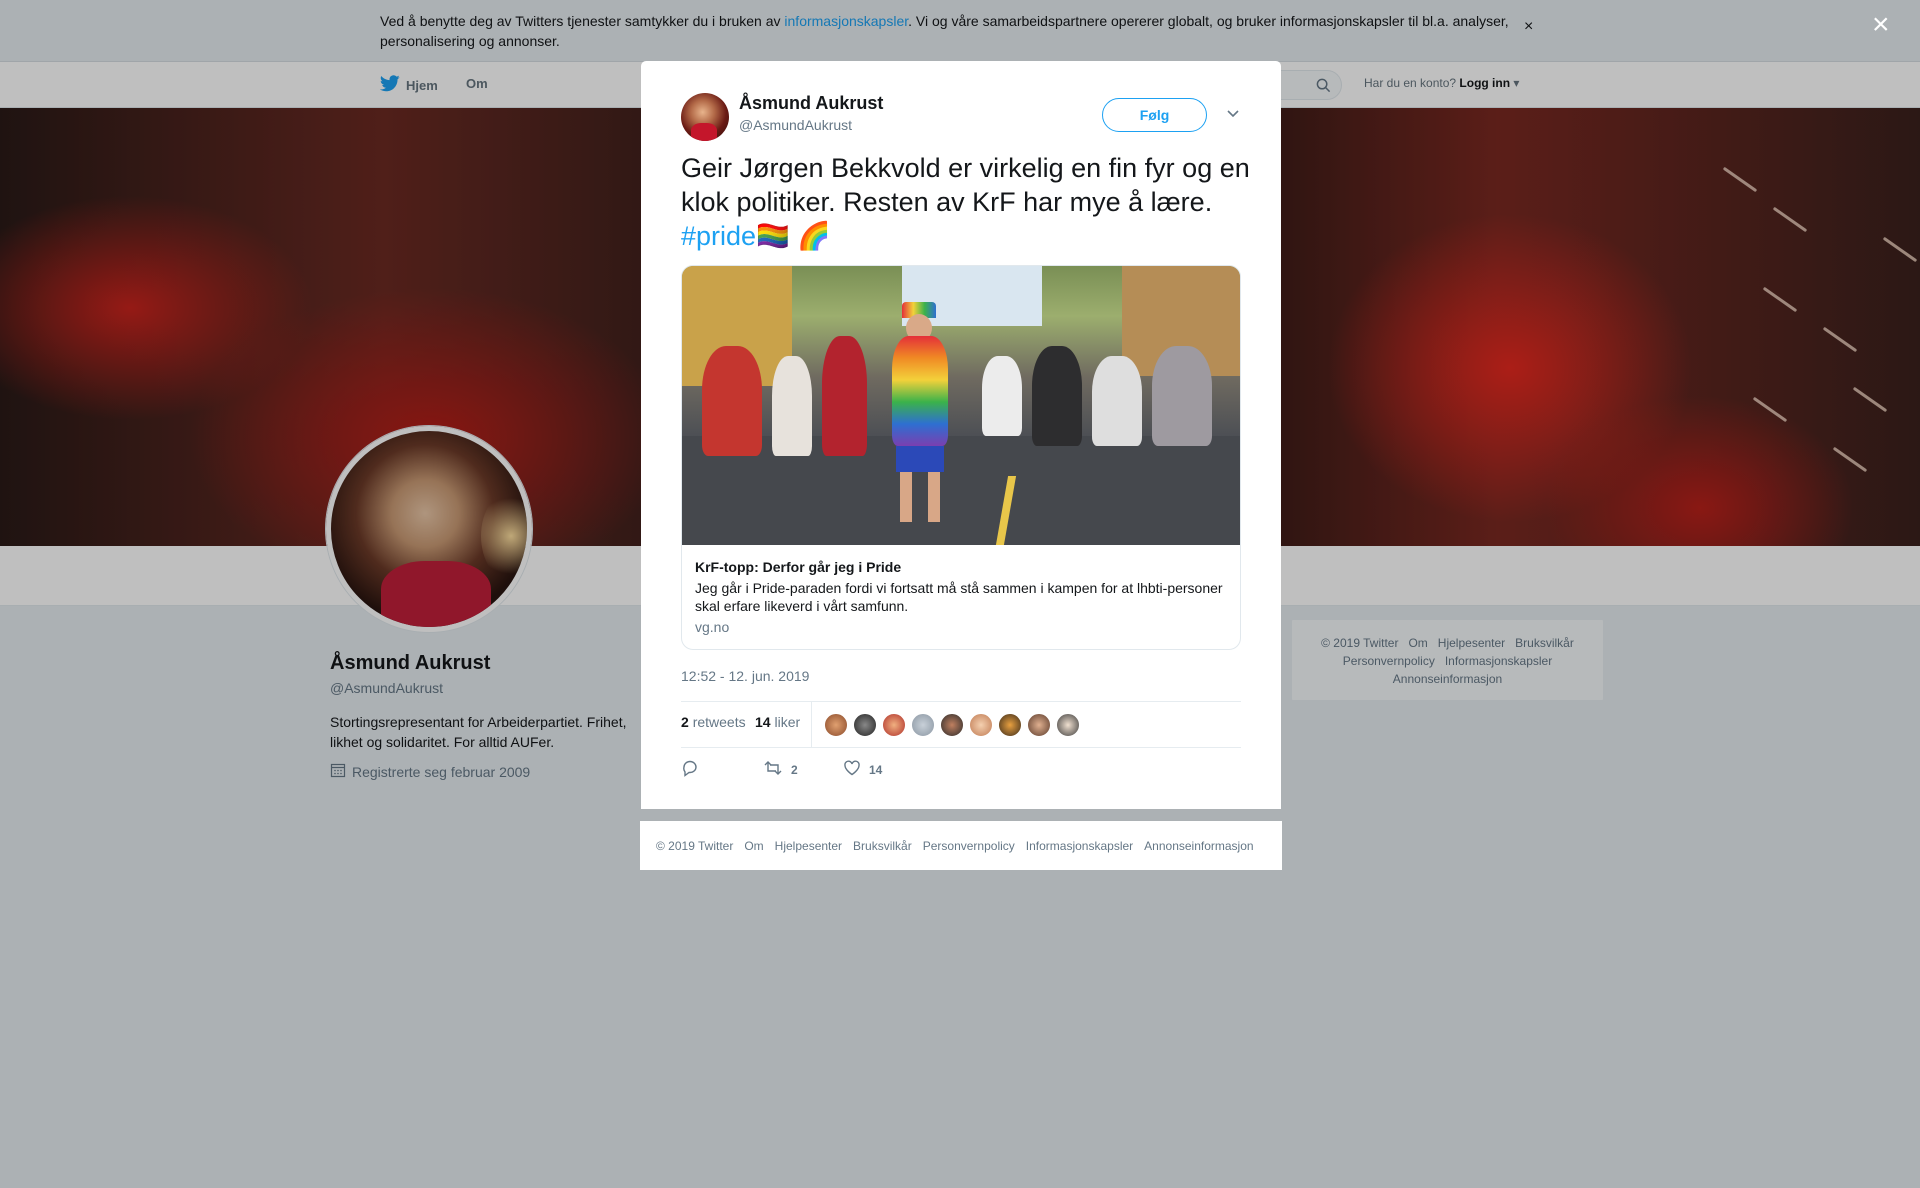 This screenshot has width=1920, height=1188. I want to click on stats-divider, so click(811, 724).